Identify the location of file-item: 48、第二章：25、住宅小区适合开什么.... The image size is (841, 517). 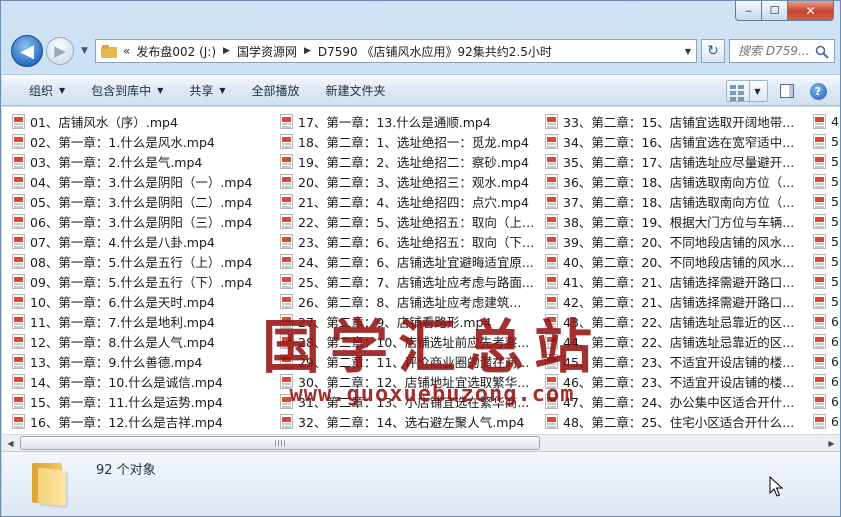
(676, 421).